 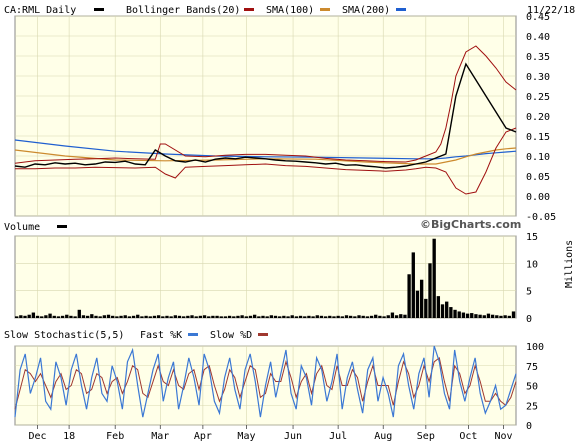 What do you see at coordinates (383, 436) in the screenshot?
I see `x-tick-label: Aug` at bounding box center [383, 436].